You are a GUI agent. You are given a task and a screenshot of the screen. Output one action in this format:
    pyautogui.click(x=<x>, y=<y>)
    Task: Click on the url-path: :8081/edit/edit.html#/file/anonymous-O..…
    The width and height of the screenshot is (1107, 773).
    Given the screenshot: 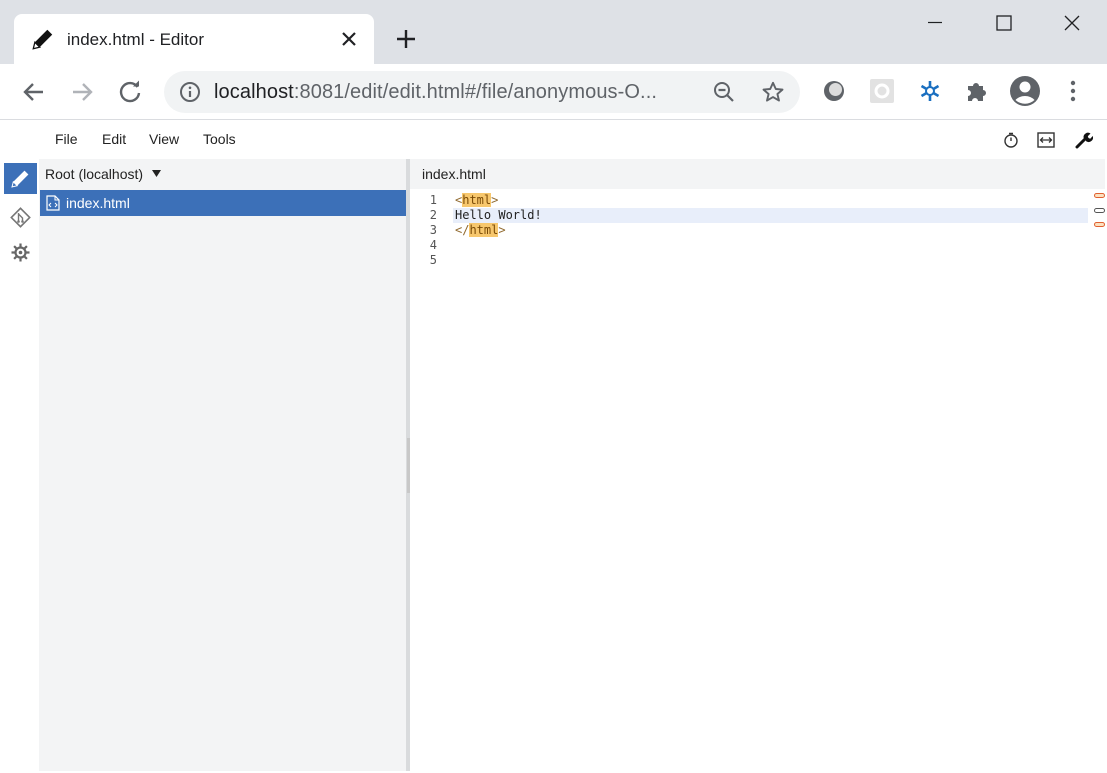 What is the action you would take?
    pyautogui.click(x=475, y=92)
    